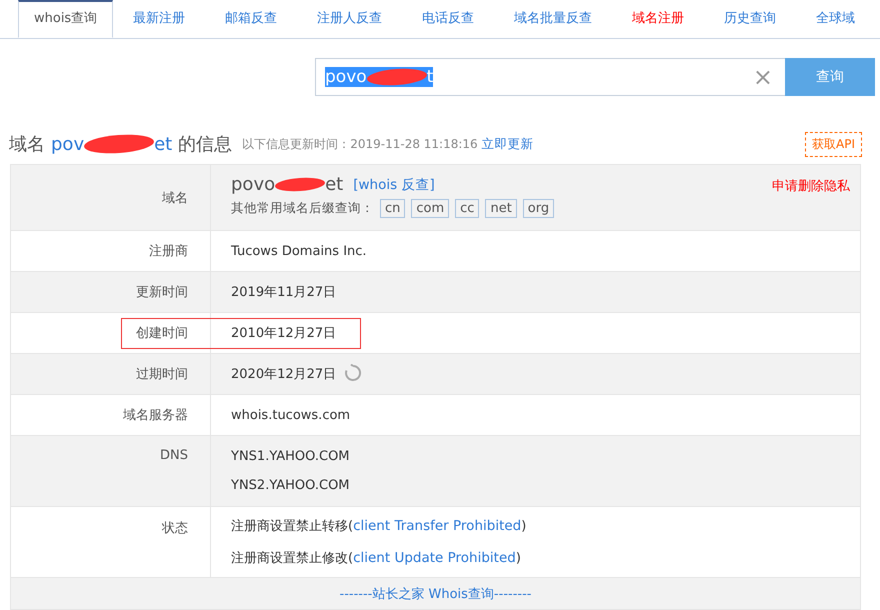 Image resolution: width=880 pixels, height=610 pixels. I want to click on whois-reverse-link: [whois 反查], so click(394, 185).